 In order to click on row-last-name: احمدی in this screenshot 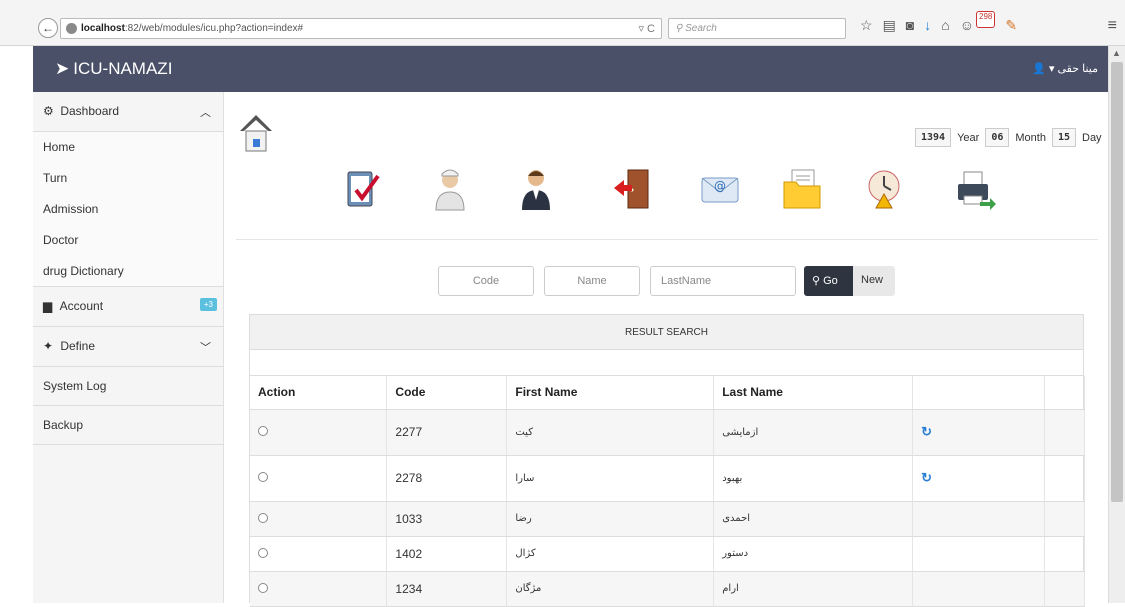, I will do `click(813, 519)`.